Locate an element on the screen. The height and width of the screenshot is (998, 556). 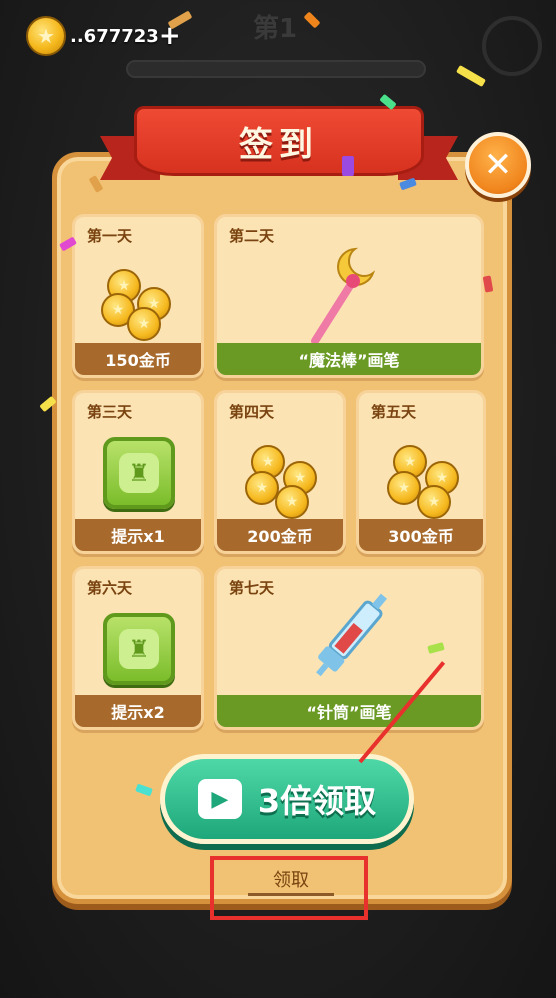
ribbon-band: 签到 is located at coordinates (279, 141).